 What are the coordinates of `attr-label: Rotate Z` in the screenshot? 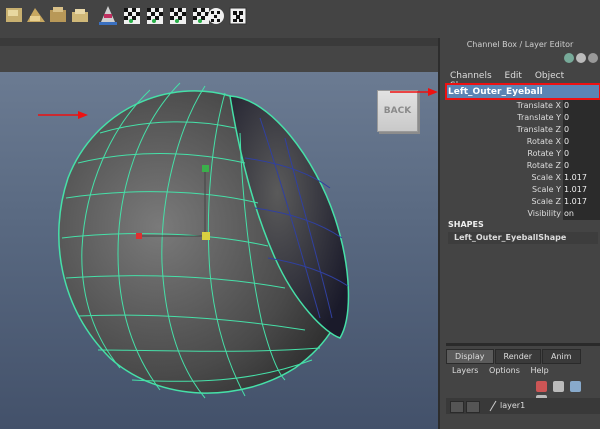 It's located at (543, 165).